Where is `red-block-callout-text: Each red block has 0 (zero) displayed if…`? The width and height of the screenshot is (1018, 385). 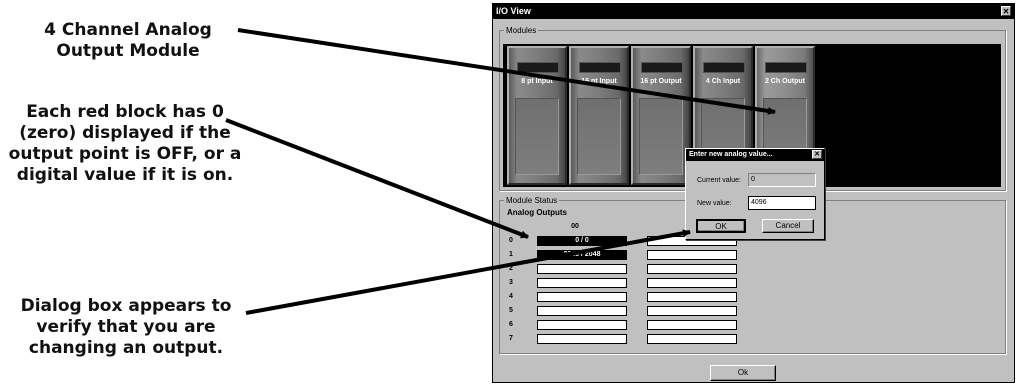
red-block-callout-text: Each red block has 0 (zero) displayed if… is located at coordinates (125, 143).